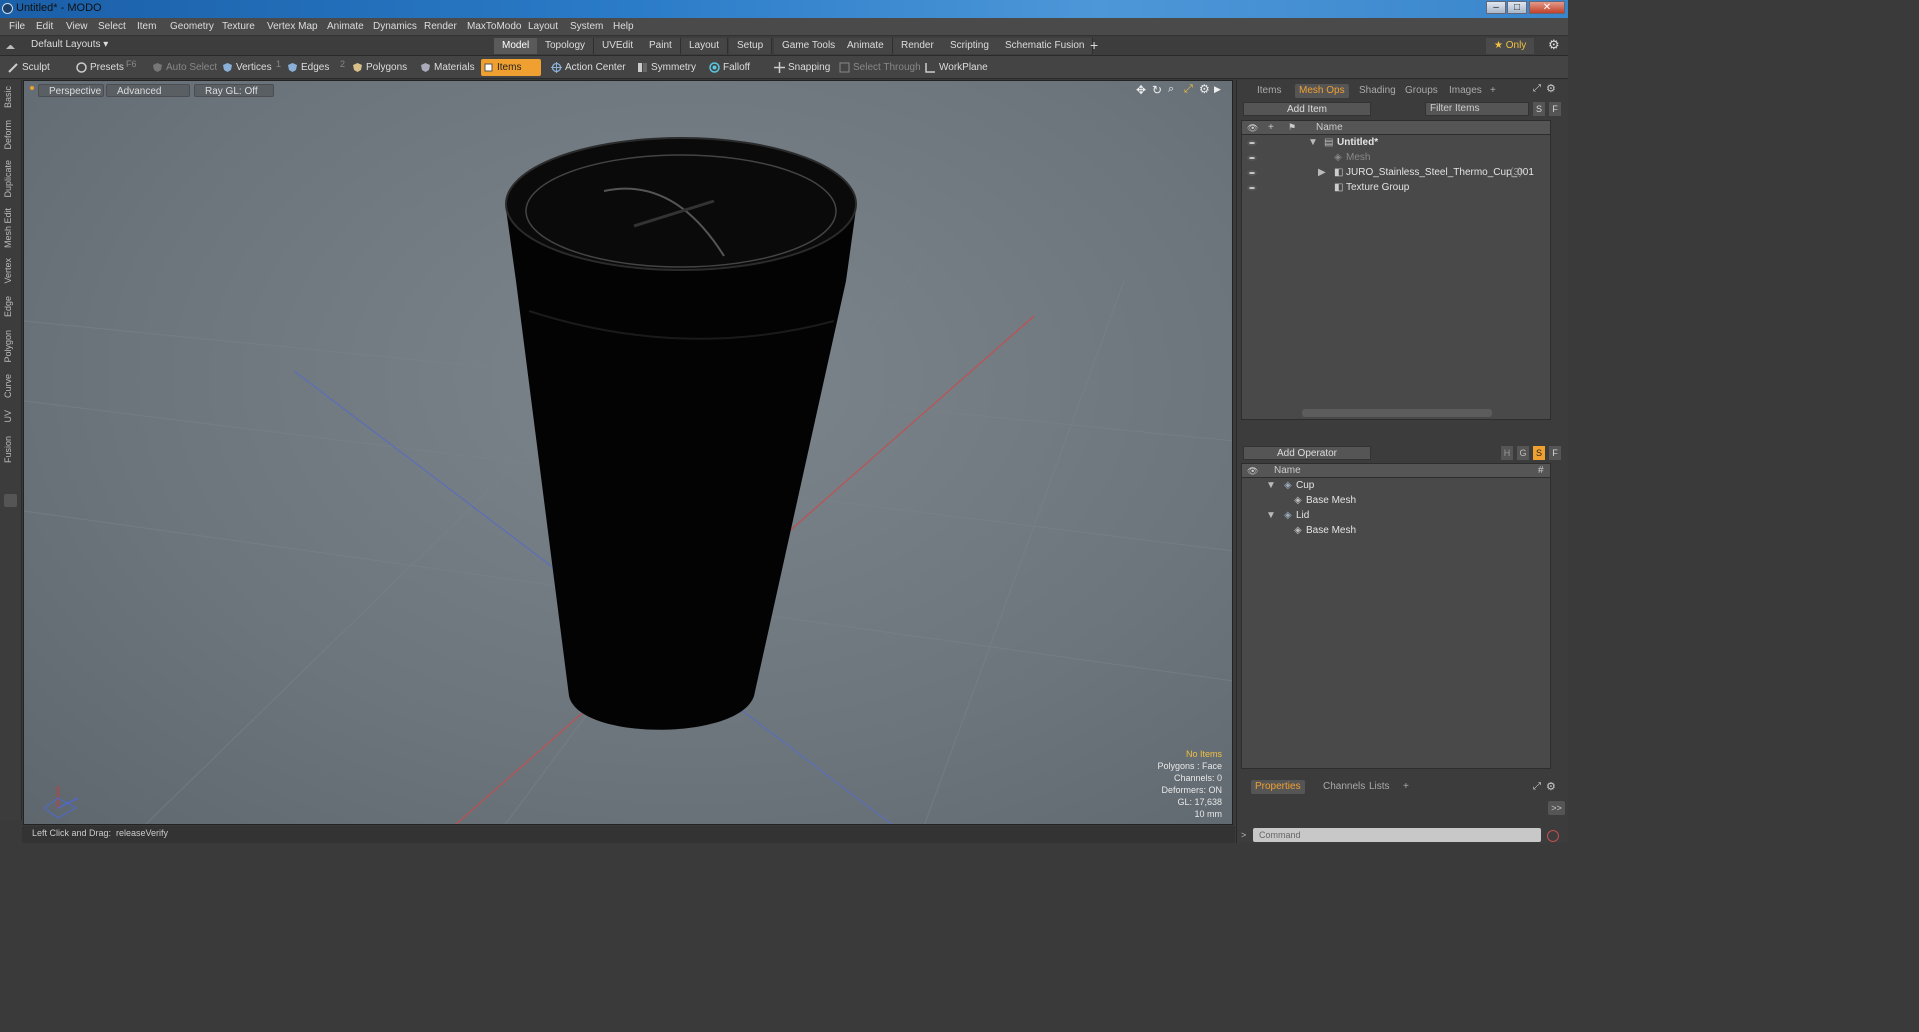 The height and width of the screenshot is (1032, 1919). Describe the element at coordinates (1539, 453) in the screenshot. I see `op-s-button: S` at that location.